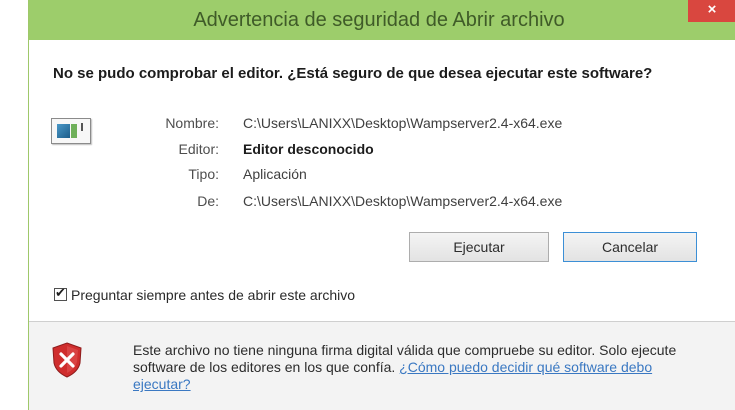  What do you see at coordinates (275, 174) in the screenshot?
I see `type-value: Aplicación` at bounding box center [275, 174].